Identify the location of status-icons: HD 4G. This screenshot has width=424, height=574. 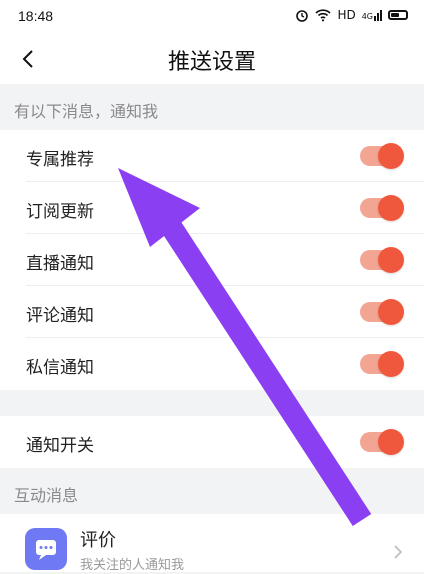
(351, 15).